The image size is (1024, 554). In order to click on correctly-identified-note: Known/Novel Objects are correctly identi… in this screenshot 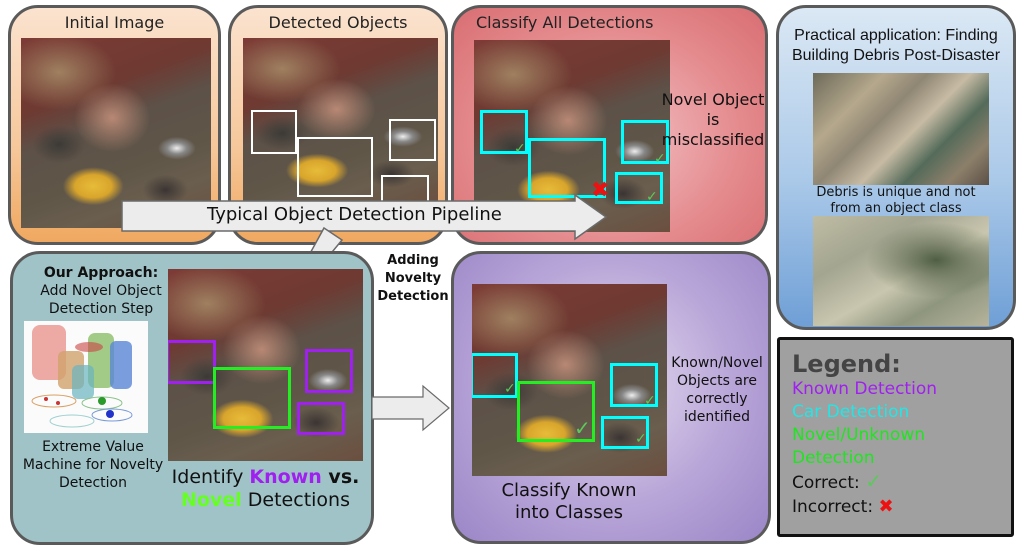, I will do `click(717, 390)`.